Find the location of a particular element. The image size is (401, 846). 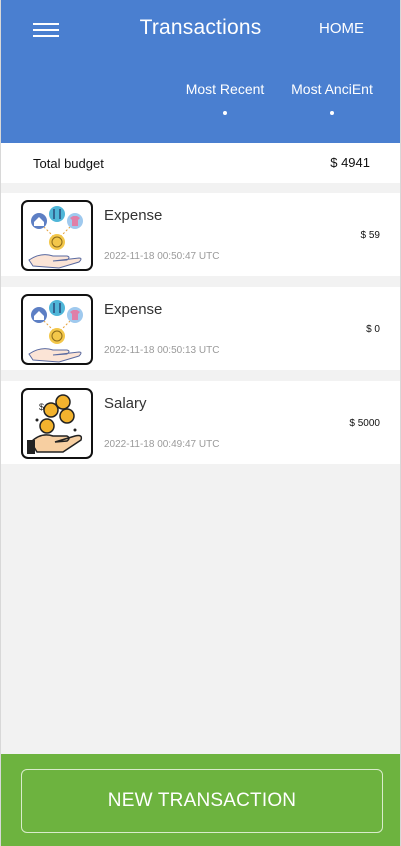

transaction-item: Expense 2022-11-18 00:50:47 UTC $ 59 is located at coordinates (200, 234).